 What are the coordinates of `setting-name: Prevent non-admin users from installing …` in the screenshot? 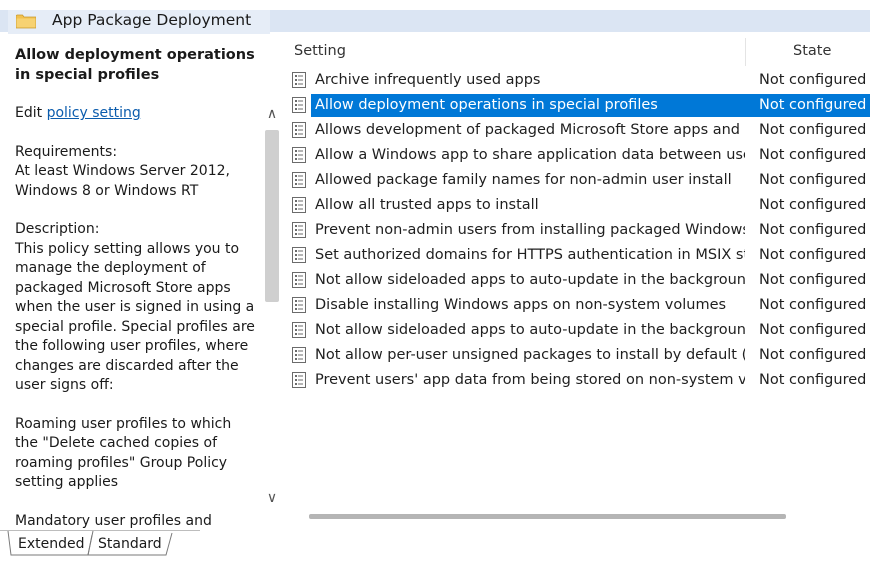 It's located at (530, 230).